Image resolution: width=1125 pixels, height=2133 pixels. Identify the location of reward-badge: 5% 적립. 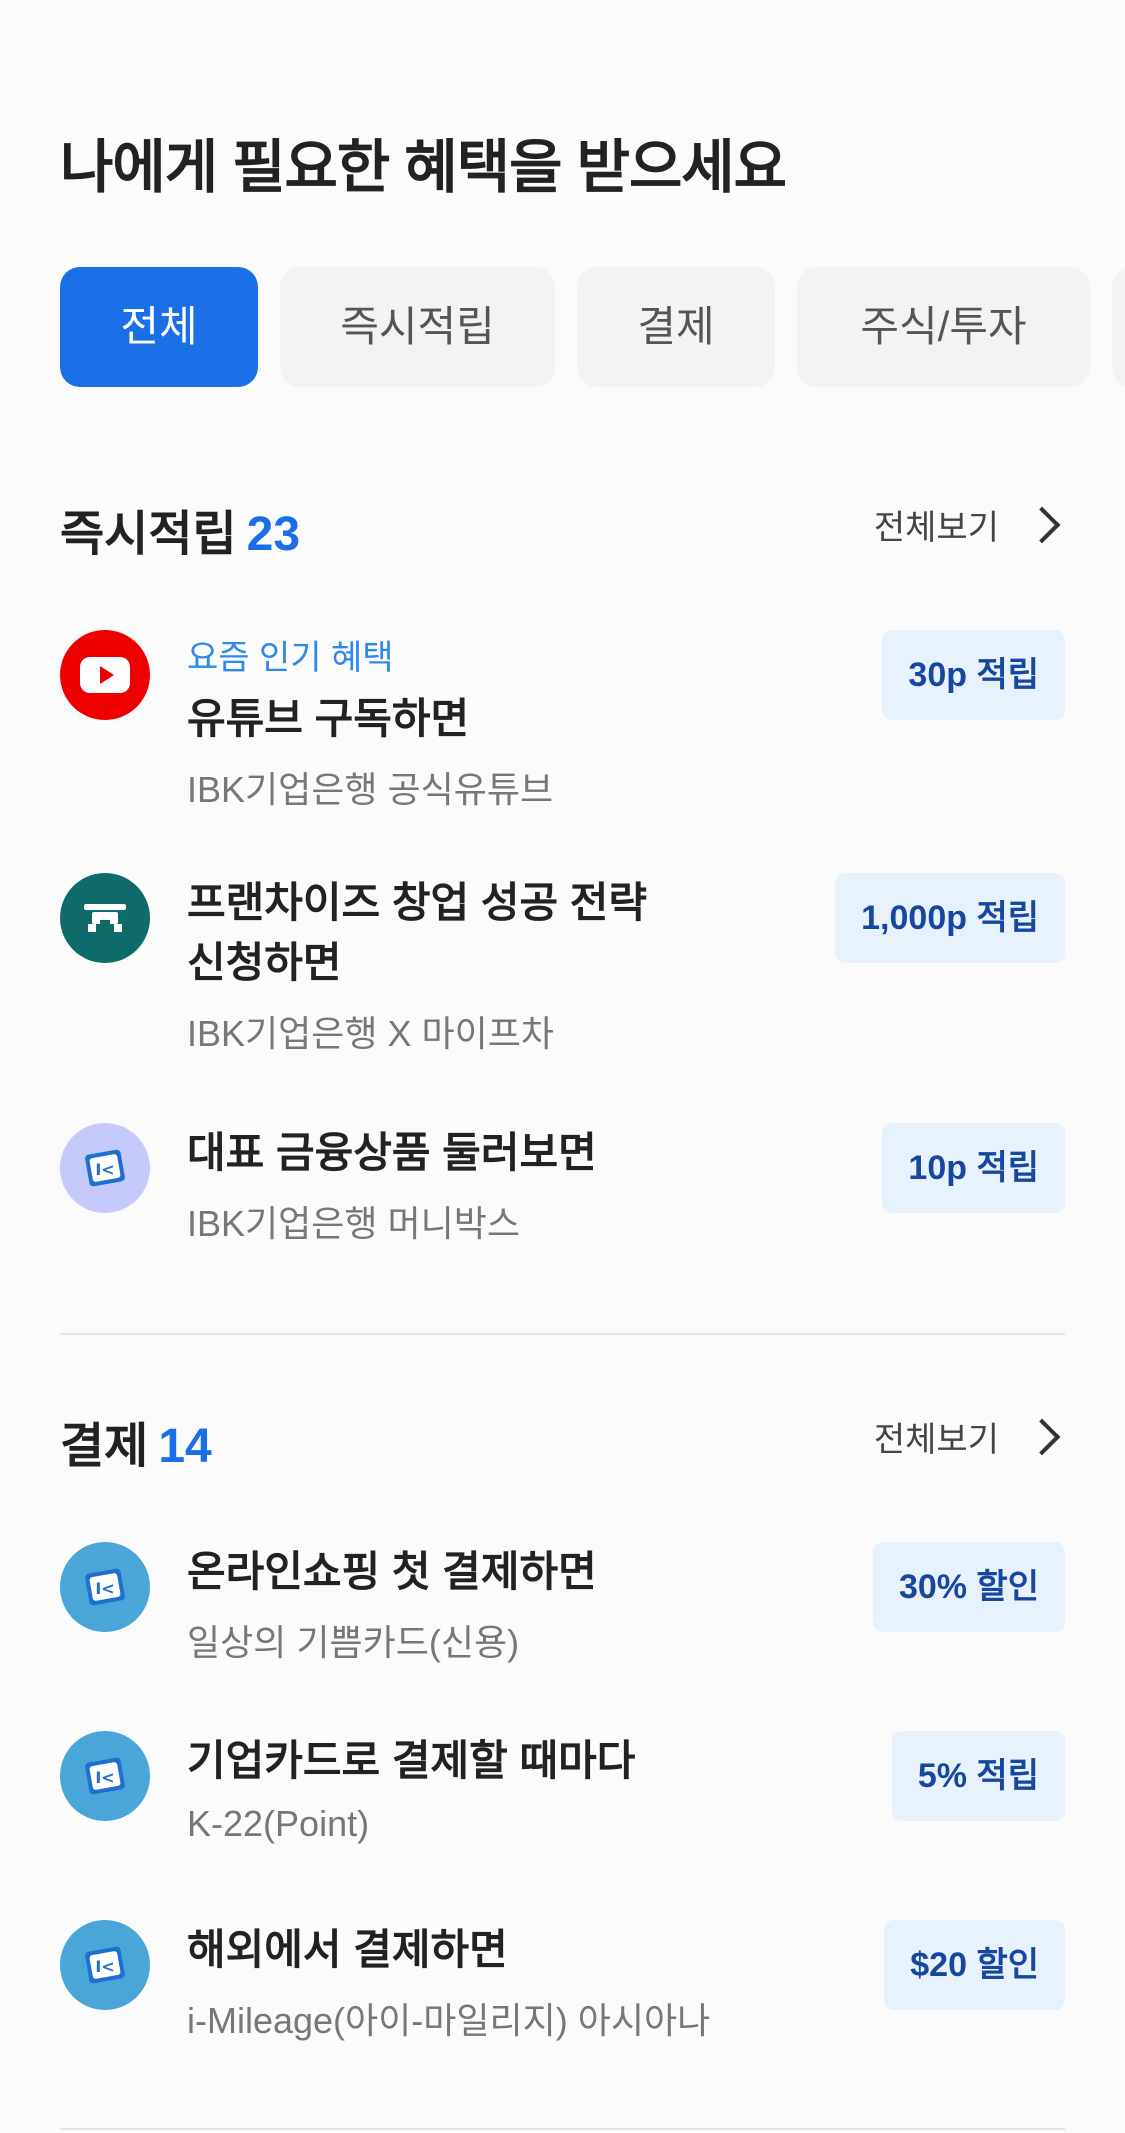
(978, 1776).